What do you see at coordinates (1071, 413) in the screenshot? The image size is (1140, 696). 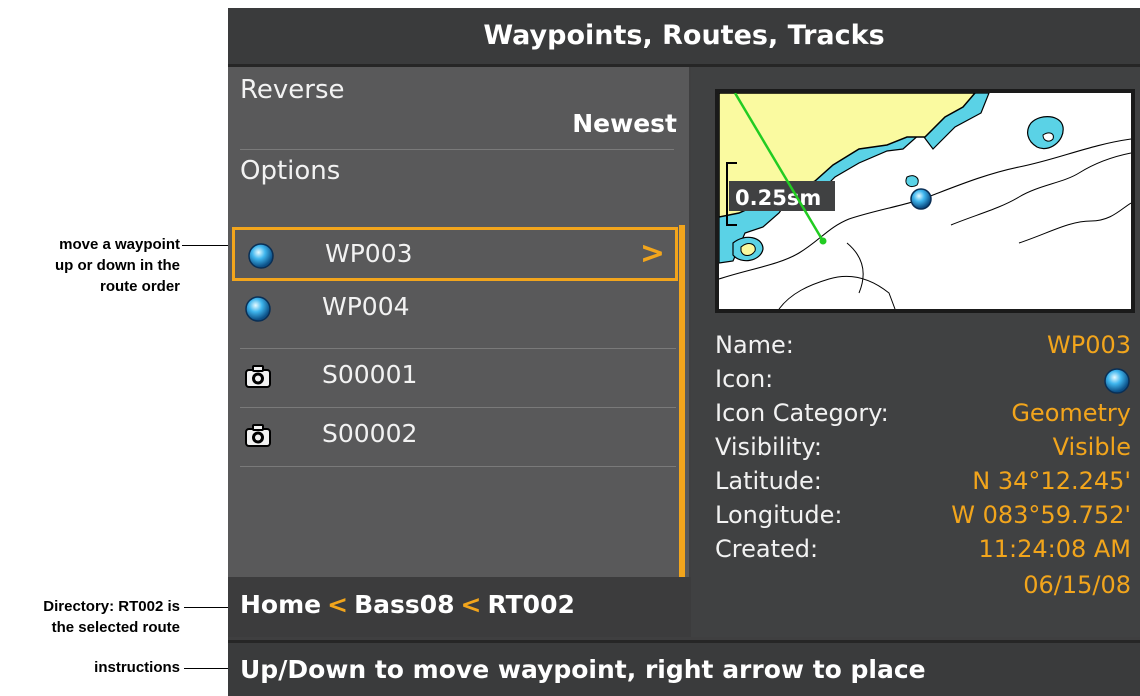 I see `detail-value: Geometry` at bounding box center [1071, 413].